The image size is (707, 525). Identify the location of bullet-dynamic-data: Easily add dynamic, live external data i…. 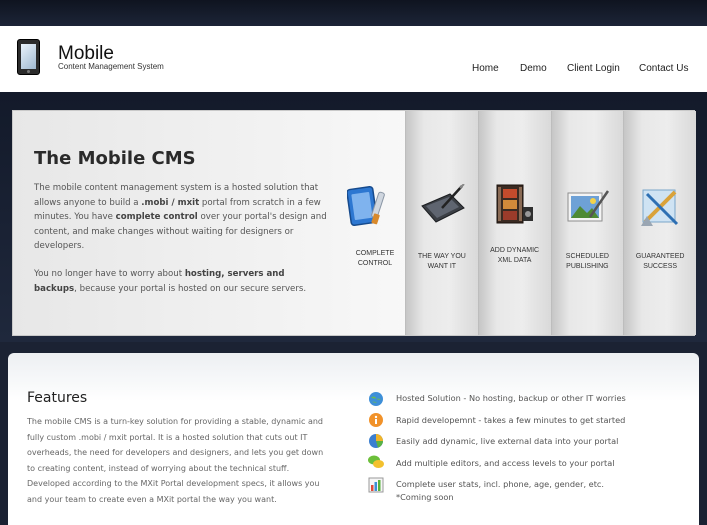
(507, 441).